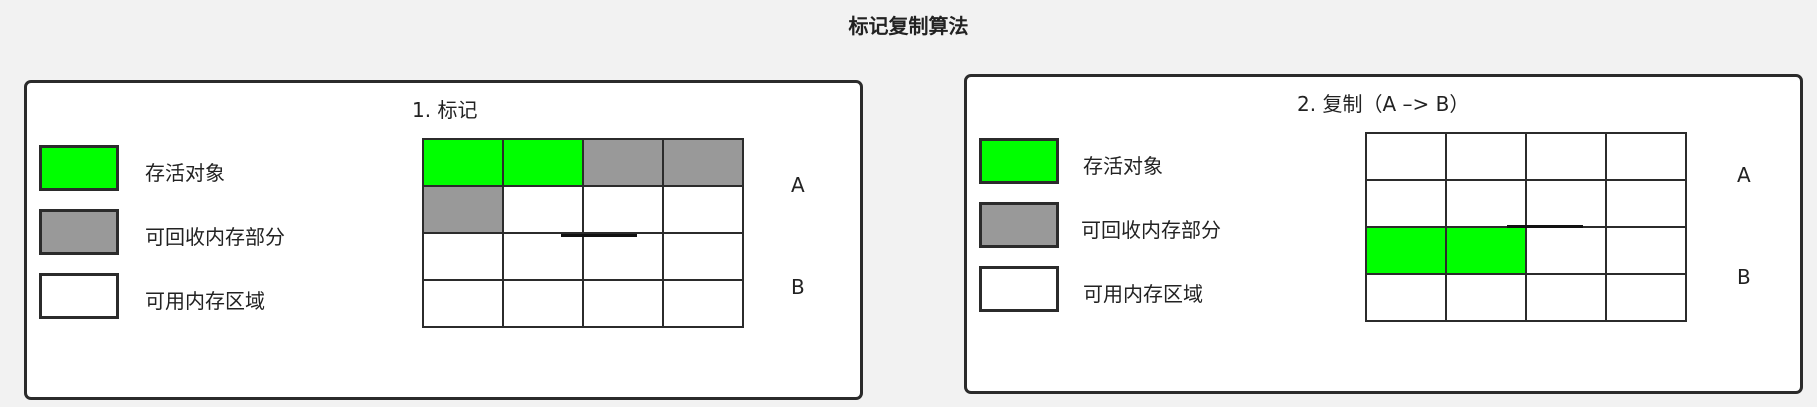 The width and height of the screenshot is (1817, 407). What do you see at coordinates (1383, 104) in the screenshot?
I see `panel-title: 2. 复制（A –> B）` at bounding box center [1383, 104].